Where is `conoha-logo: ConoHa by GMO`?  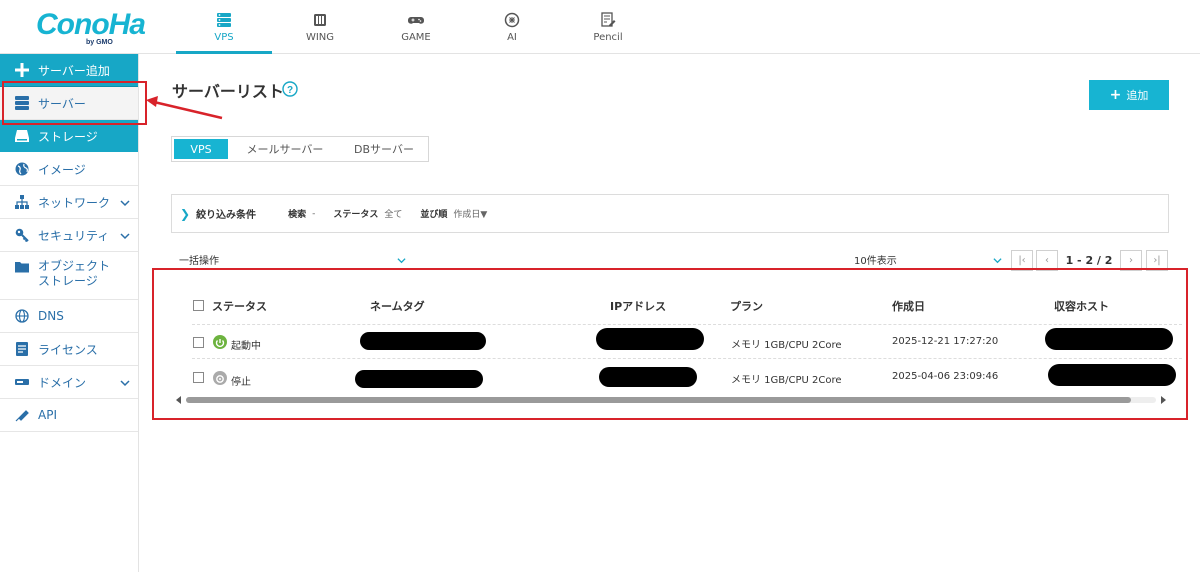 conoha-logo: ConoHa by GMO is located at coordinates (91, 28).